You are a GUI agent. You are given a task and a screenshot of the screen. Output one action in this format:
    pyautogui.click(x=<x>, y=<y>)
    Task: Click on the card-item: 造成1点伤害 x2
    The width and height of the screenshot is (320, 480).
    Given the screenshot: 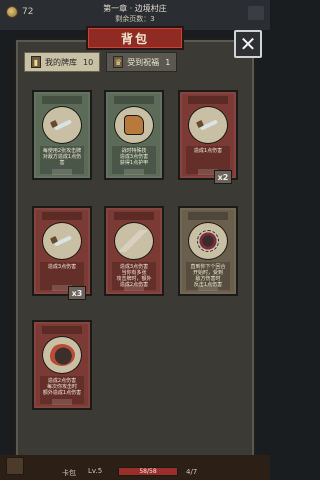 What is the action you would take?
    pyautogui.click(x=208, y=137)
    